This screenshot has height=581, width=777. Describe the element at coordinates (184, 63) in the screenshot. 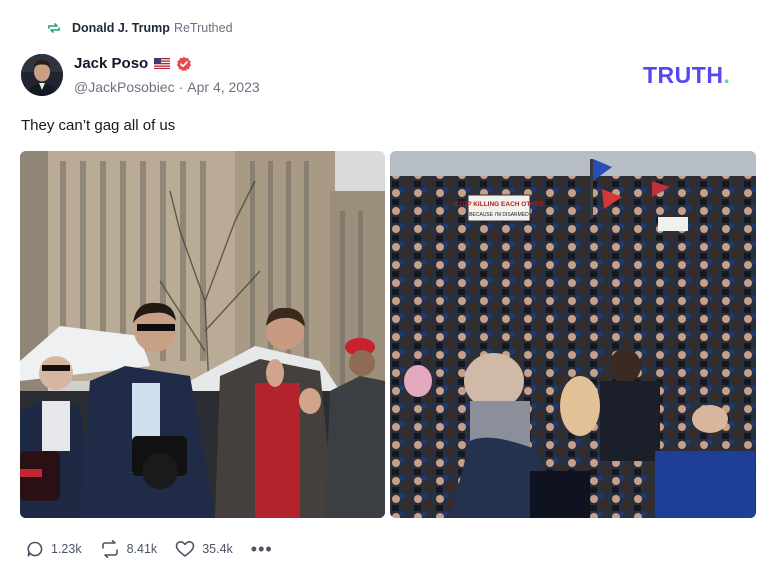

I see `verified-badge-icon` at that location.